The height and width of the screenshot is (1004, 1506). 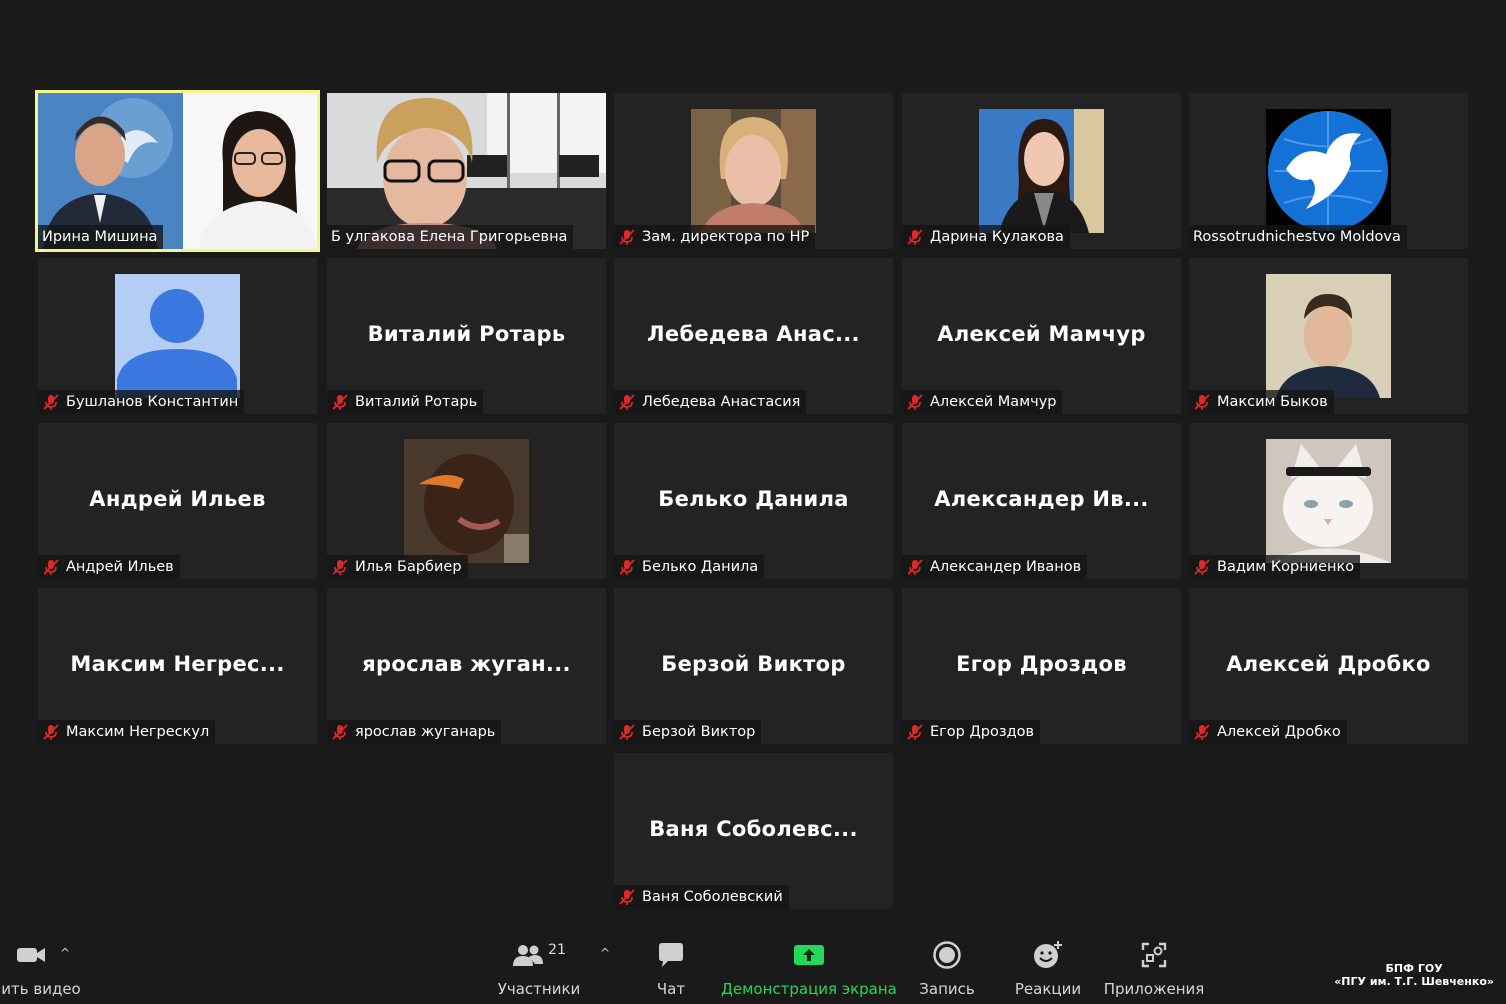 I want to click on participant-display-name: Виталий Ротарь, so click(x=466, y=334).